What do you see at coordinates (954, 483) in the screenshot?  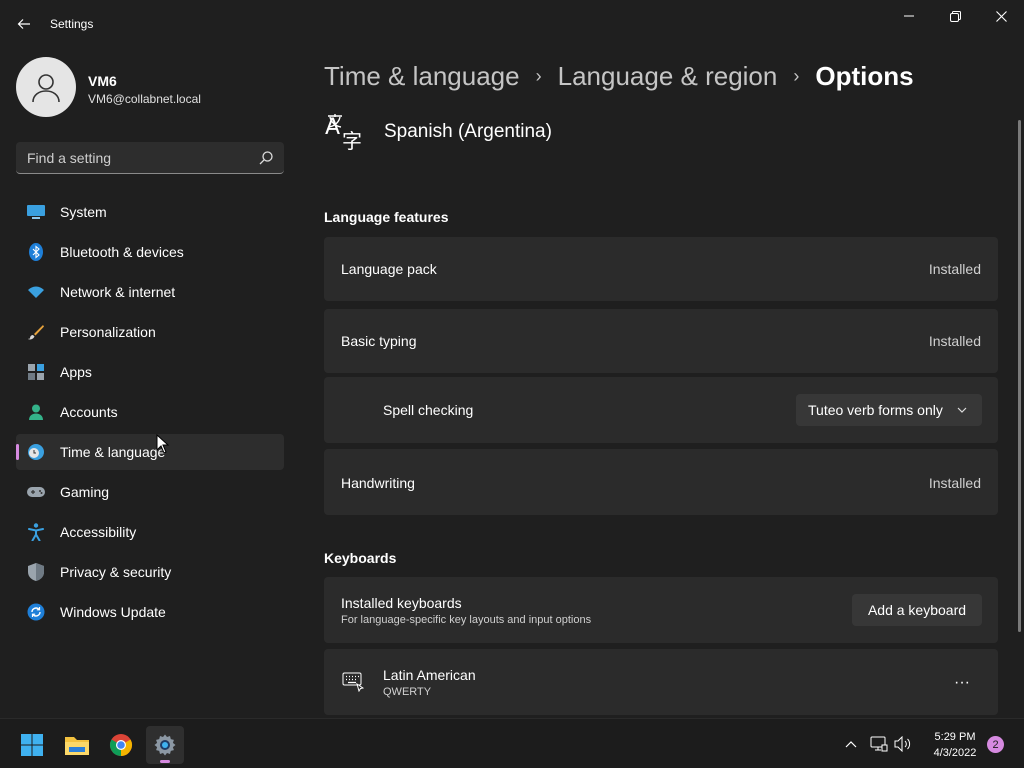 I see `handwriting-status: Installed` at bounding box center [954, 483].